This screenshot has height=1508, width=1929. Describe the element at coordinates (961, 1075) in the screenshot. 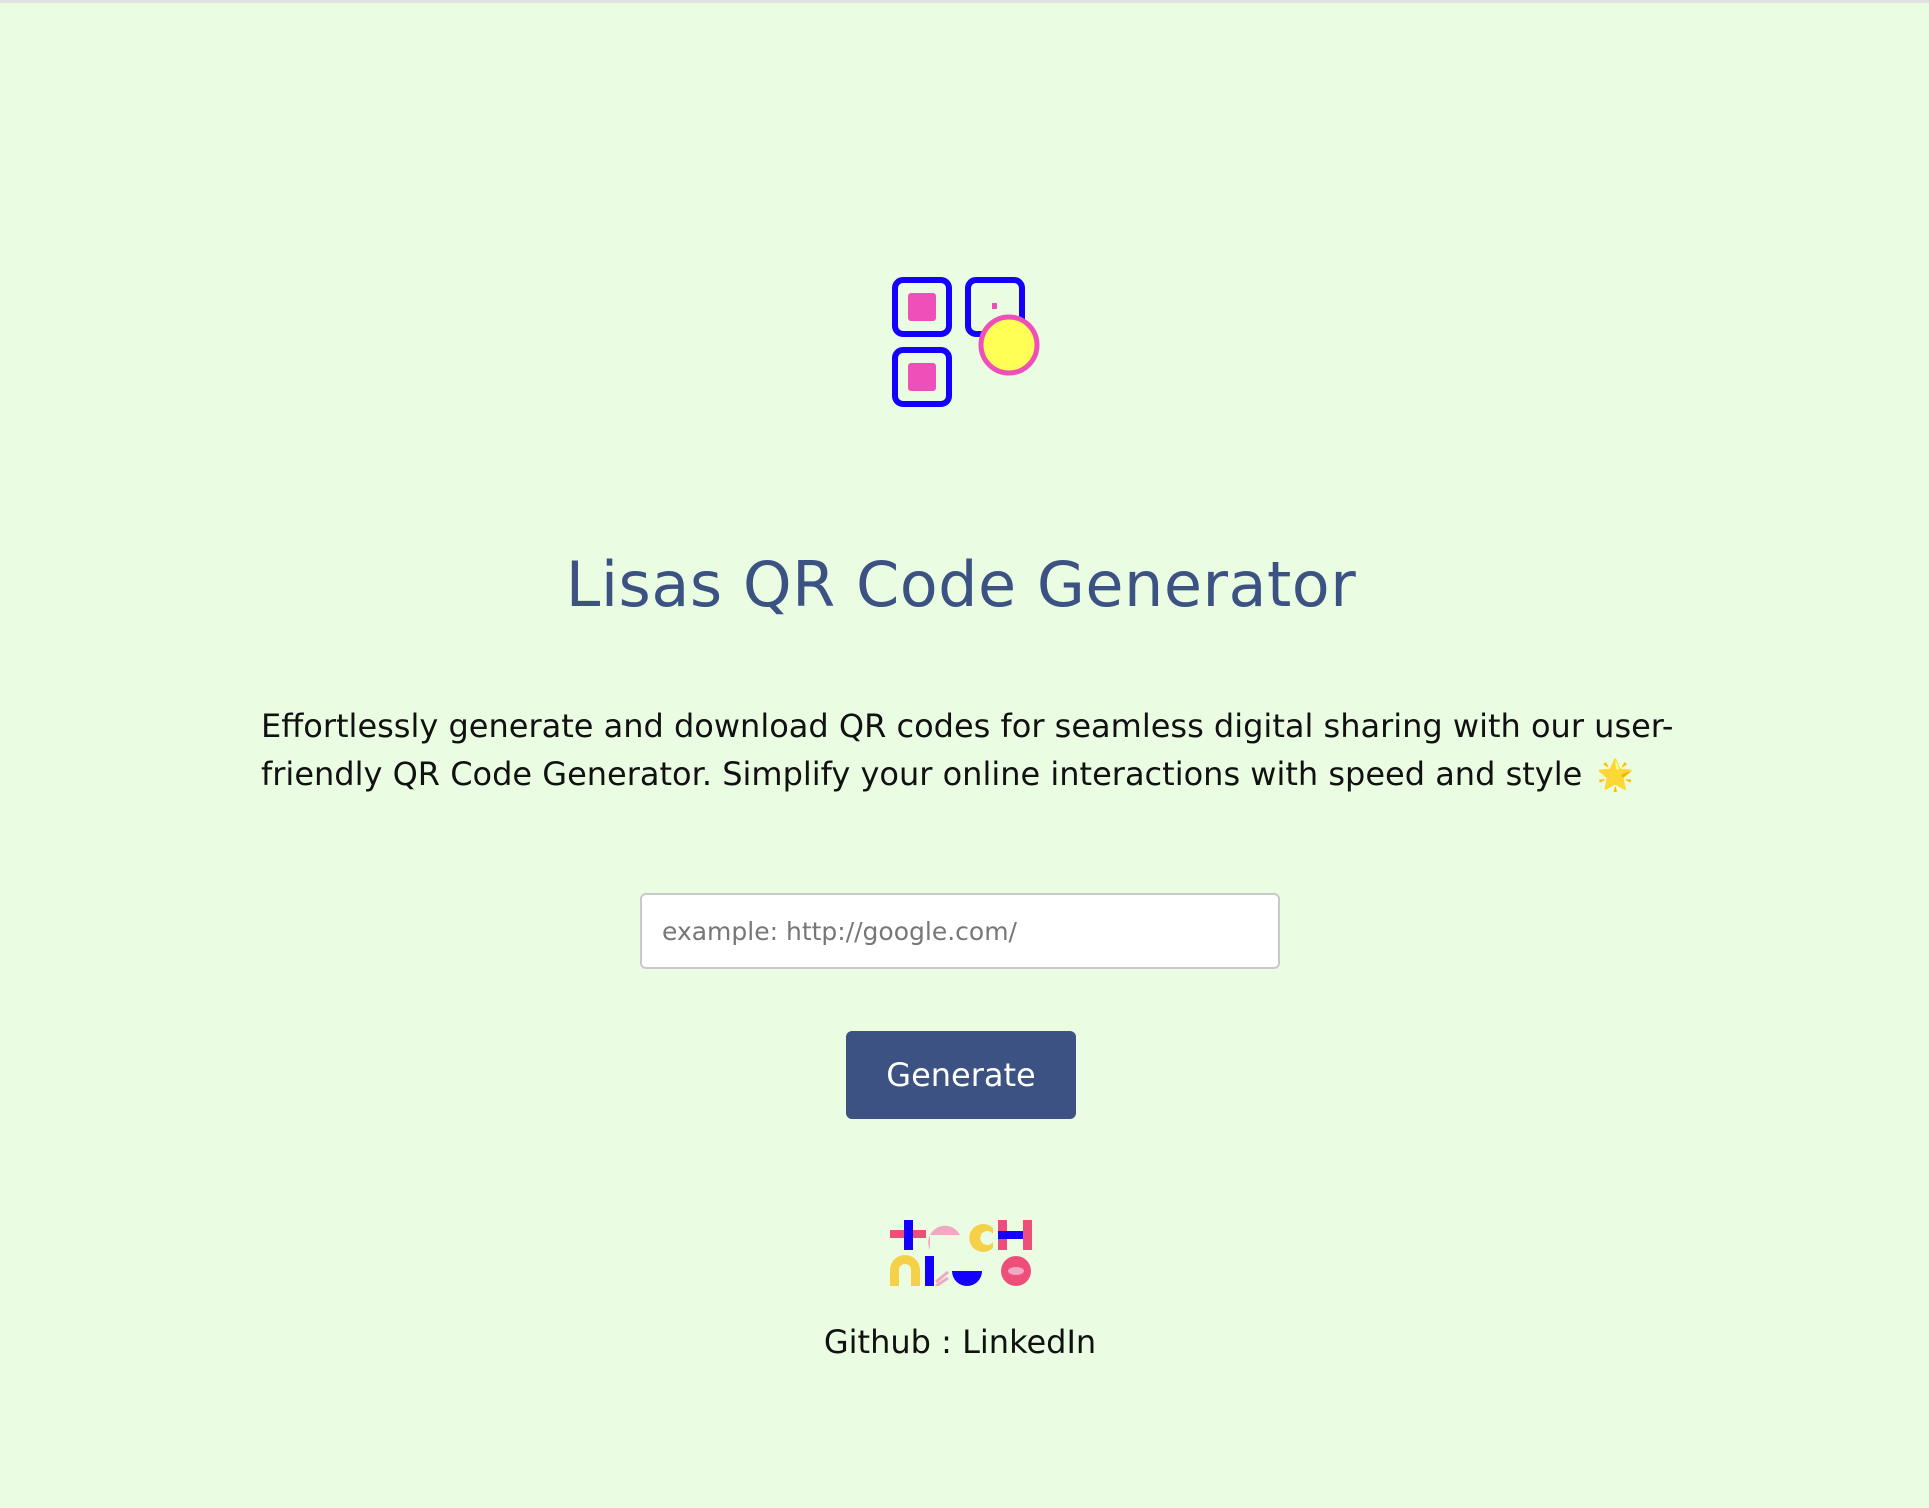

I see `generate-button: Generate` at that location.